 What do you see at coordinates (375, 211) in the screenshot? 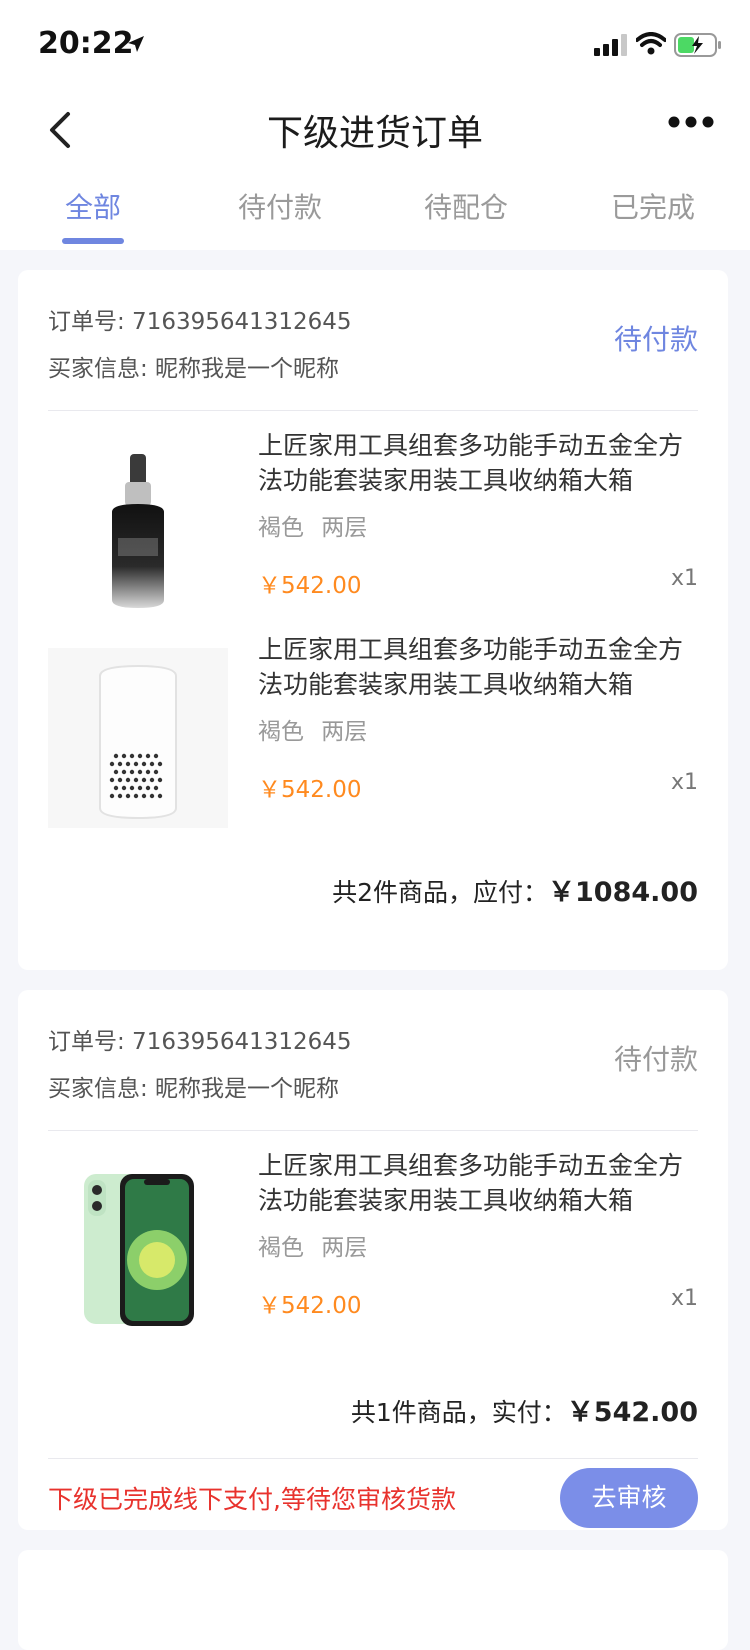
I see `order-status-tabs: 全部 待付款 待配仓 已完成` at bounding box center [375, 211].